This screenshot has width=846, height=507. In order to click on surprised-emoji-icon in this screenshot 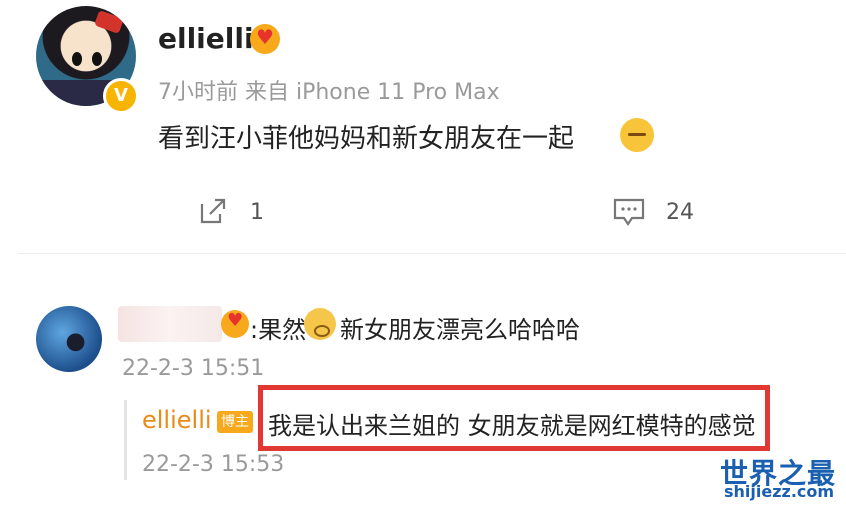, I will do `click(320, 324)`.